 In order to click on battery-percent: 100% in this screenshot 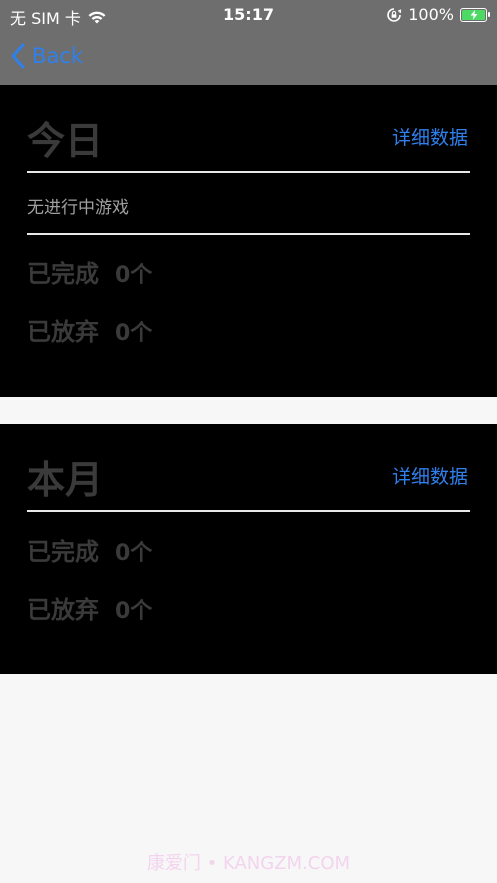, I will do `click(431, 14)`.